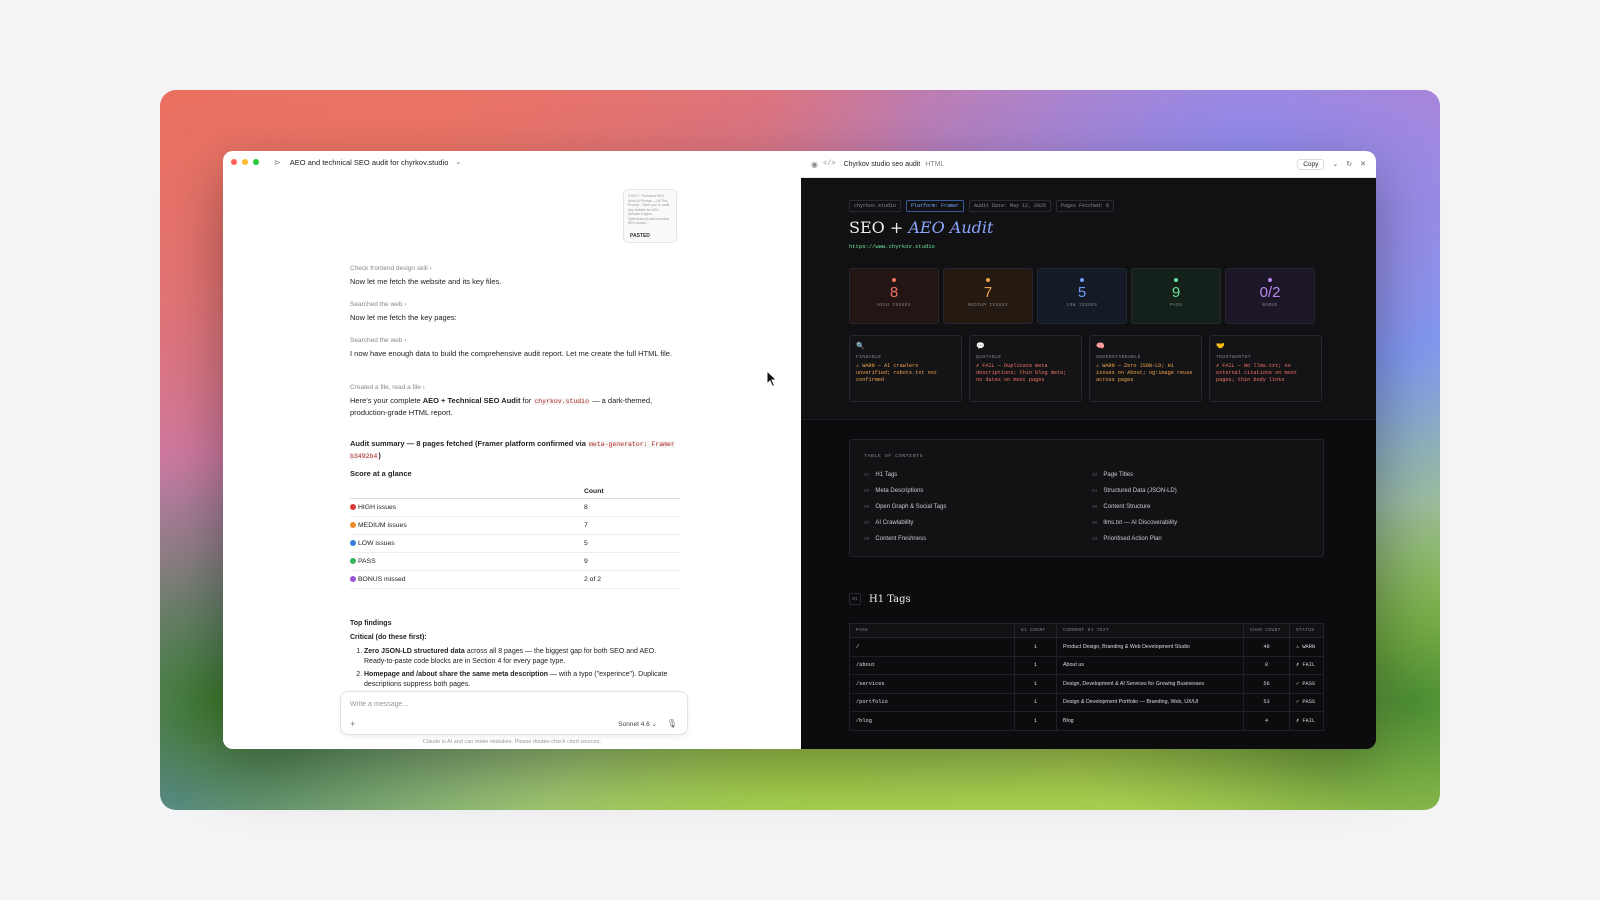  I want to click on char-count-cell: 56, so click(1266, 684).